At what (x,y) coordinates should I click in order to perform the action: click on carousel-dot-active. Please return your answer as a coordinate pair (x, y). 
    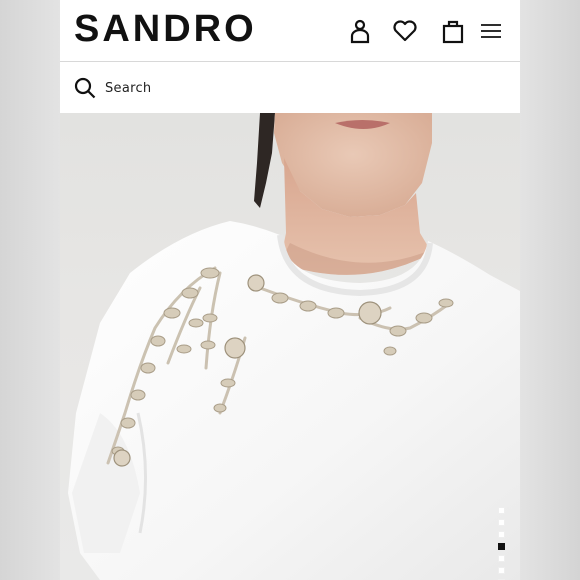
    Looking at the image, I should click on (501, 546).